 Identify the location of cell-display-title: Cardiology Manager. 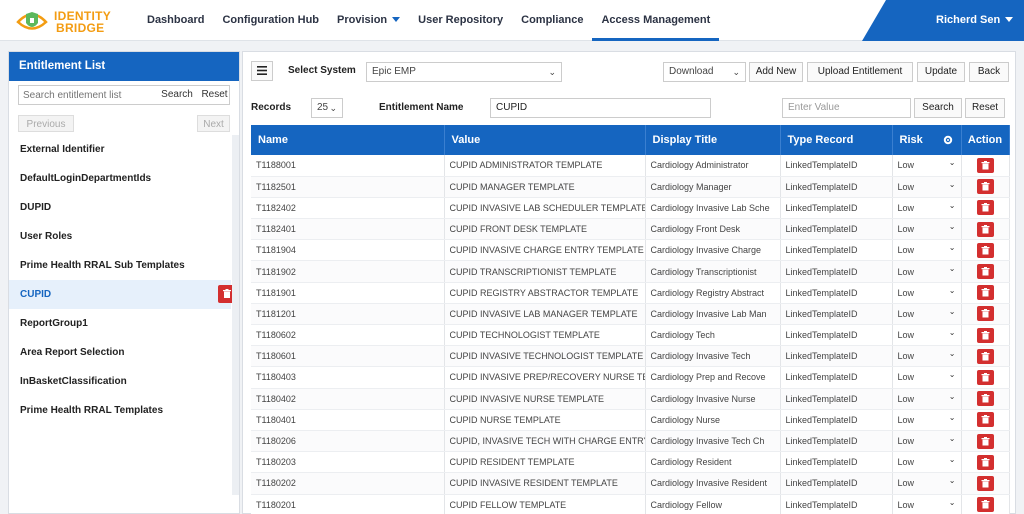
(713, 187).